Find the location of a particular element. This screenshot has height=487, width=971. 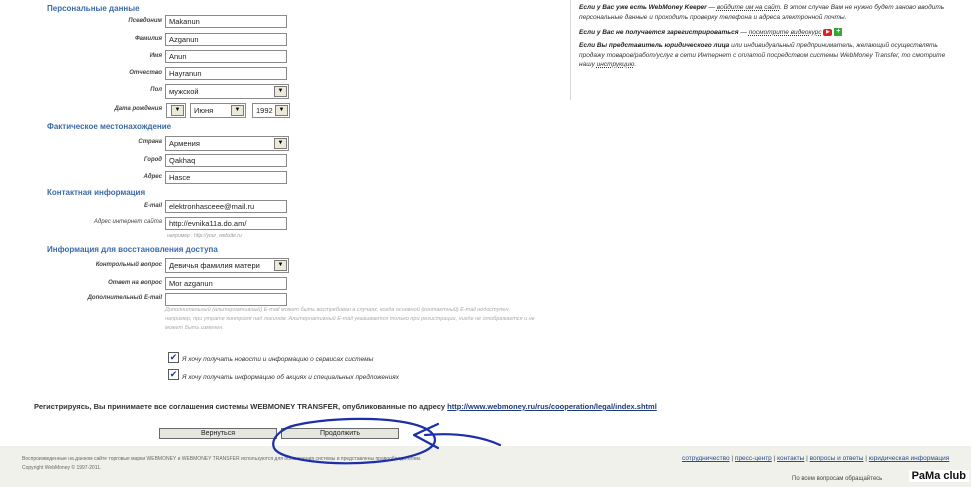

annotation-circle is located at coordinates (354, 441).